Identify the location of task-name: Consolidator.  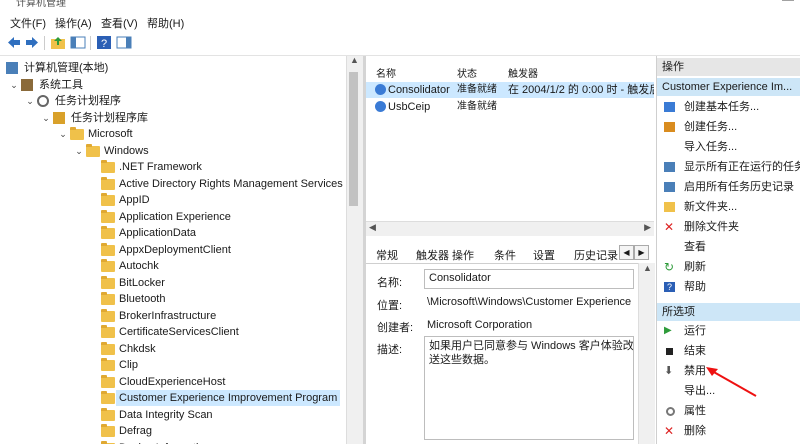
(419, 90).